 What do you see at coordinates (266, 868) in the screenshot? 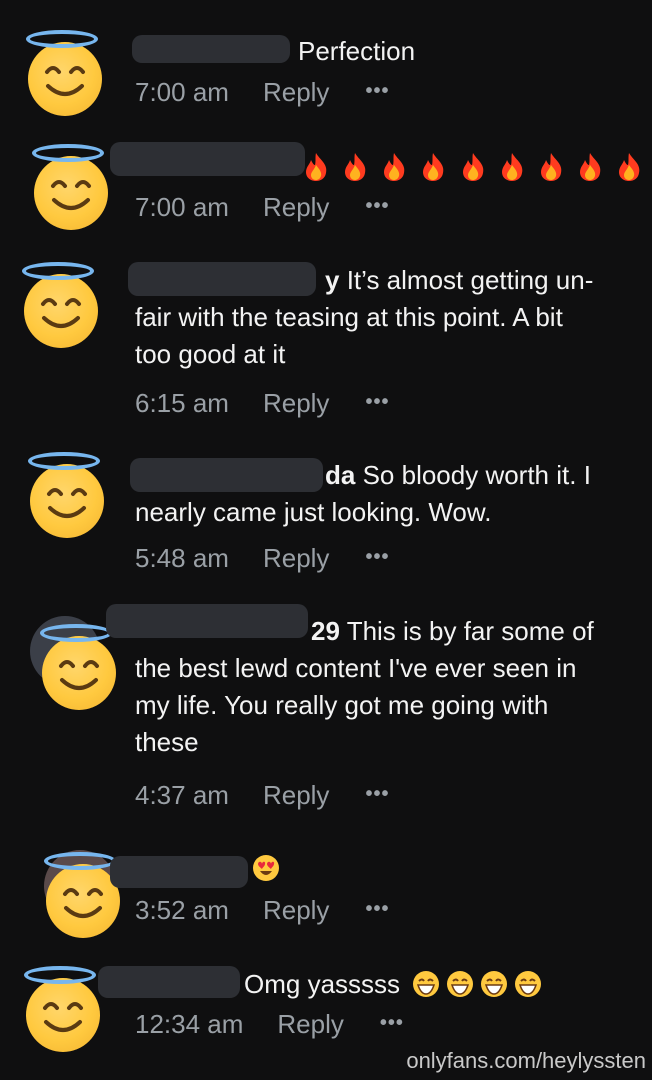
I see `heart-eyes-emoji-icon` at bounding box center [266, 868].